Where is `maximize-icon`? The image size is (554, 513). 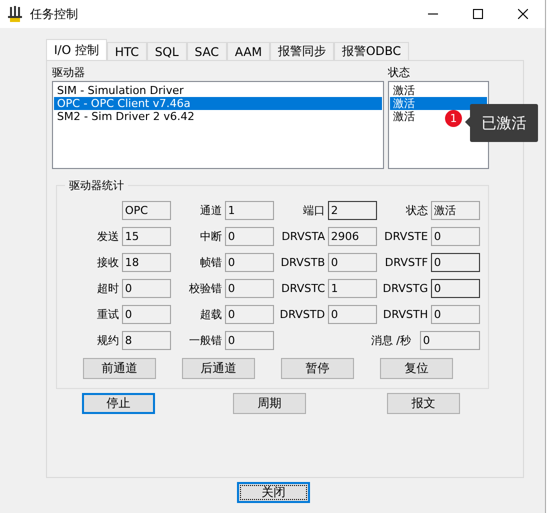 maximize-icon is located at coordinates (477, 14).